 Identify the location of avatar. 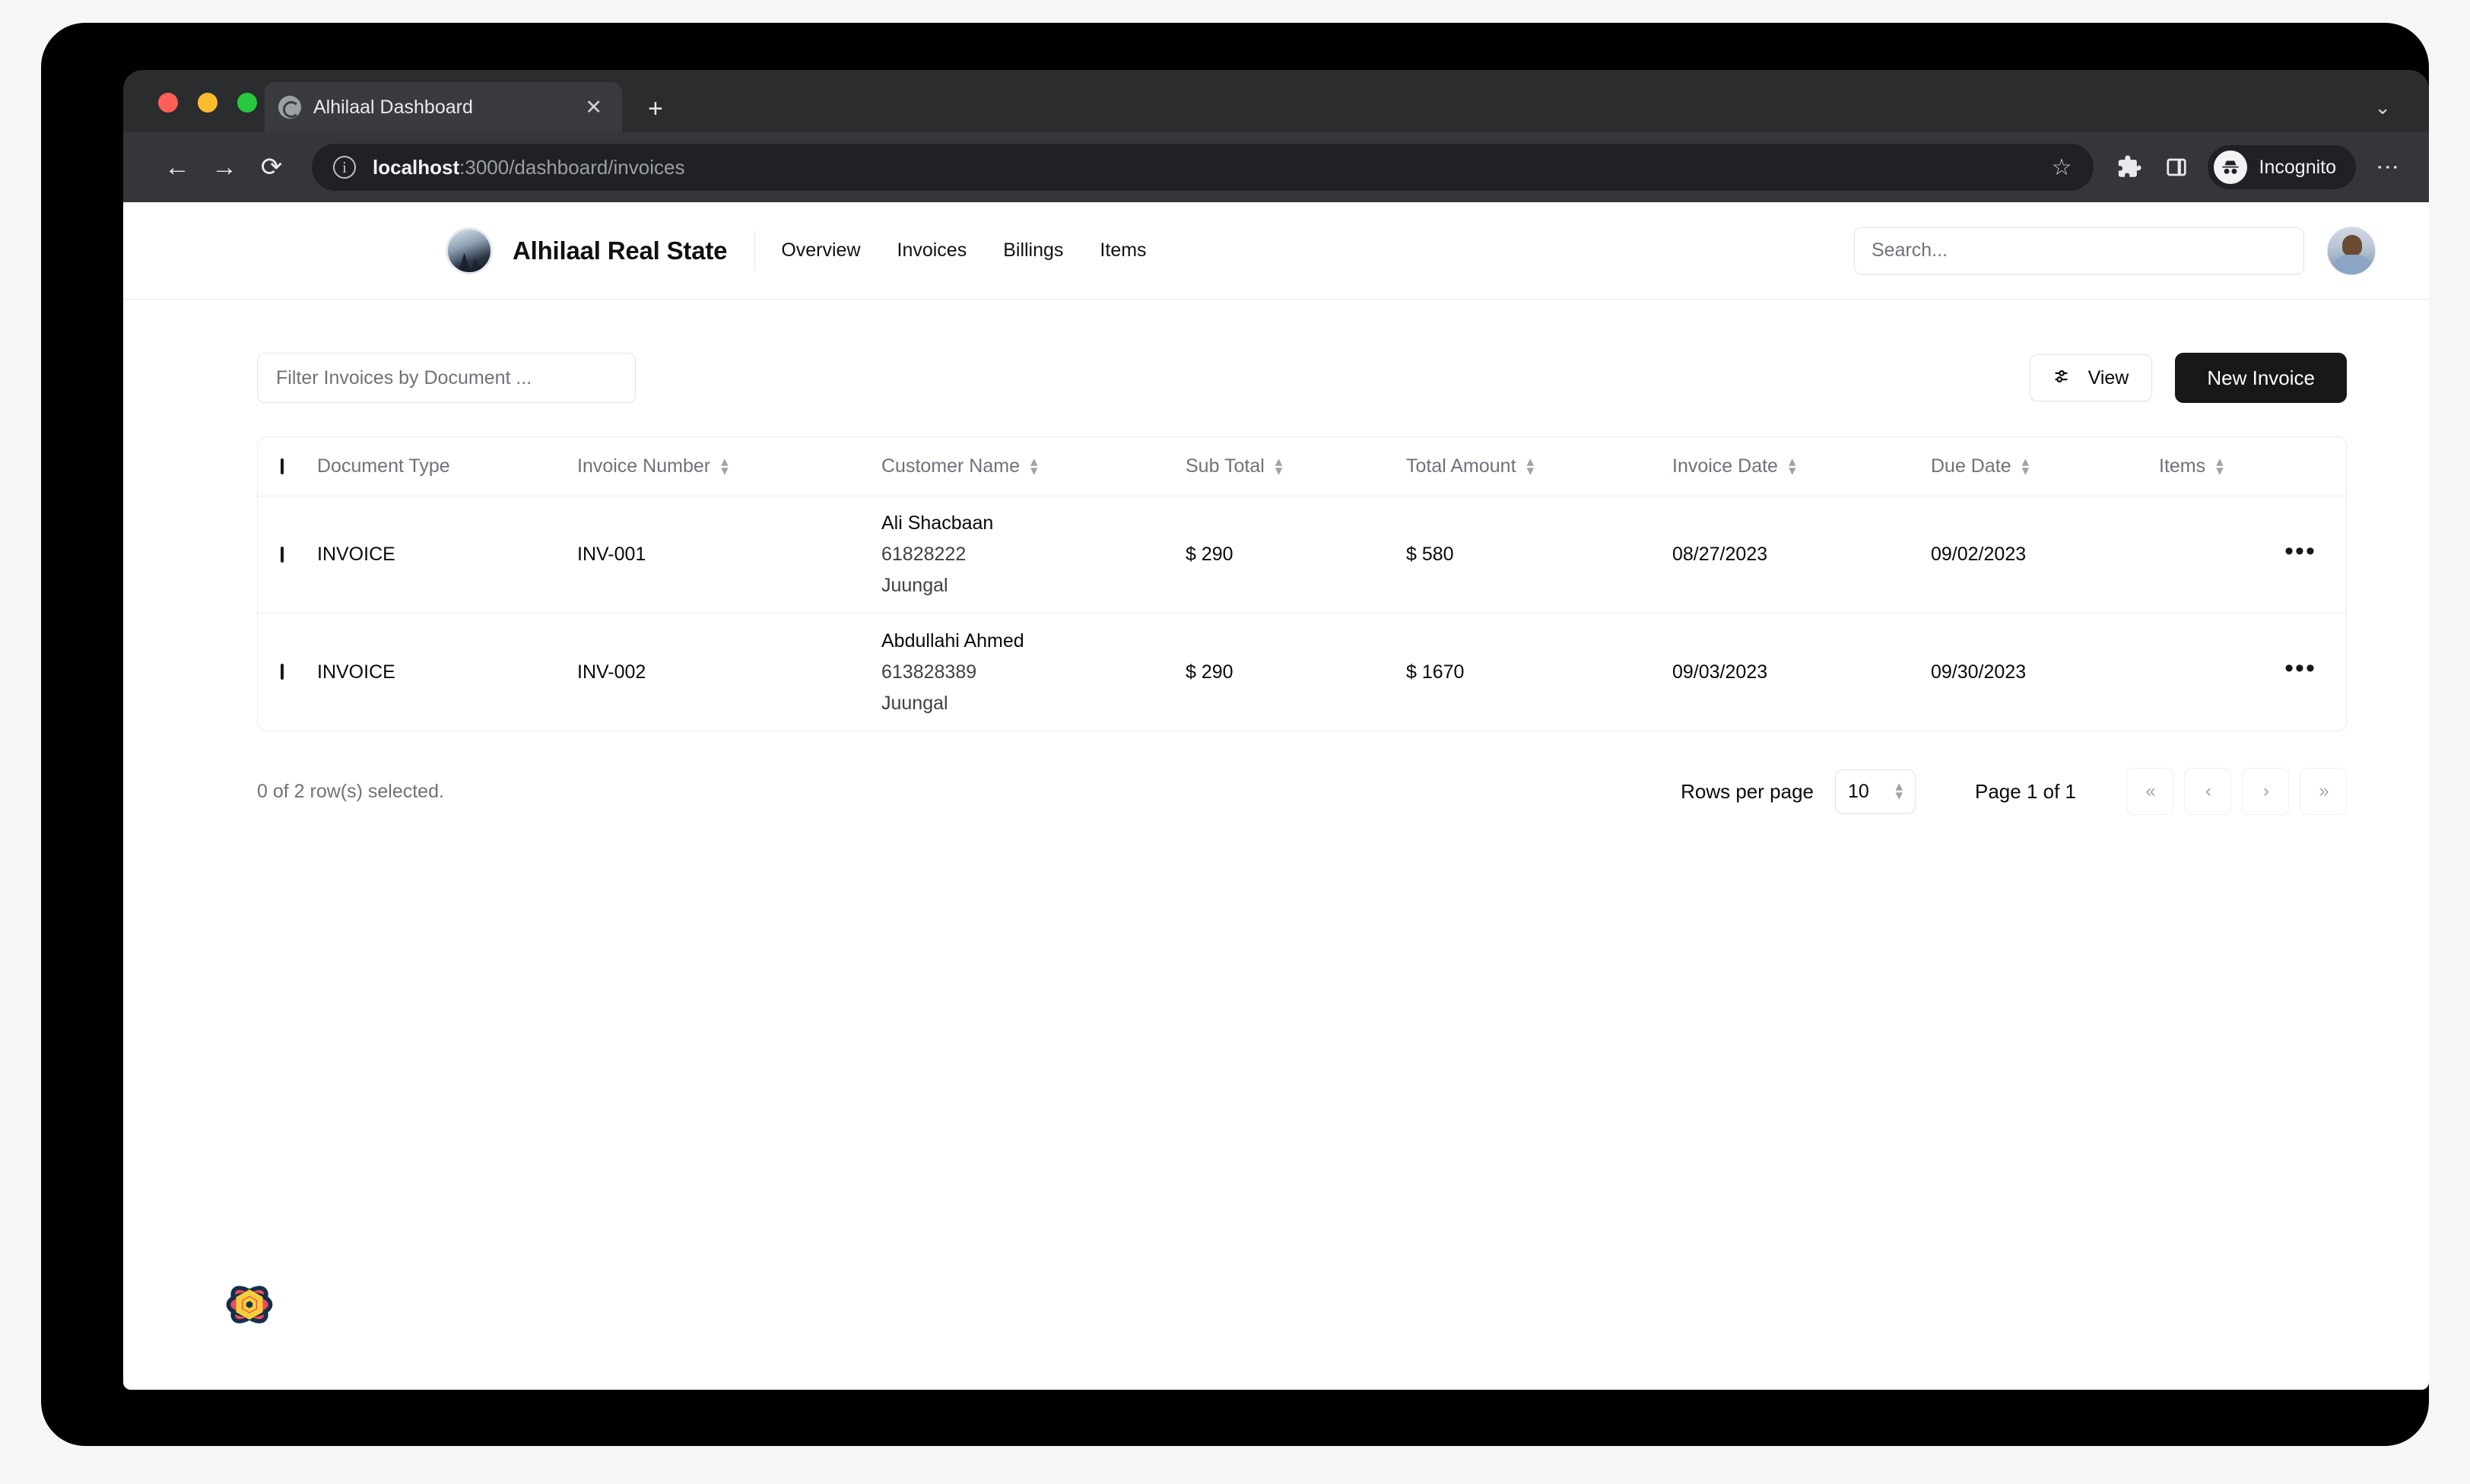
(2351, 250).